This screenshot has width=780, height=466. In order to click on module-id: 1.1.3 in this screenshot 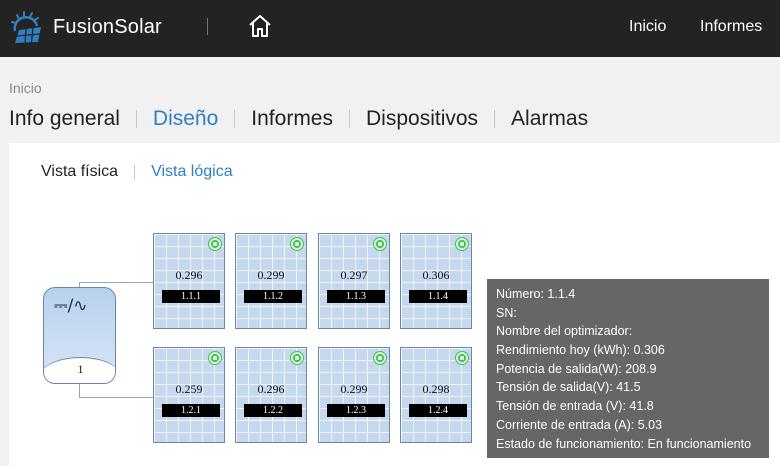, I will do `click(356, 296)`.